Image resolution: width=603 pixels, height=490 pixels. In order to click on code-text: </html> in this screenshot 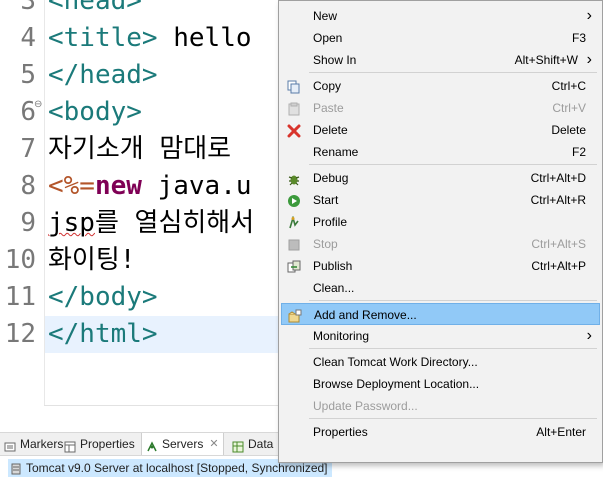, I will do `click(103, 334)`.